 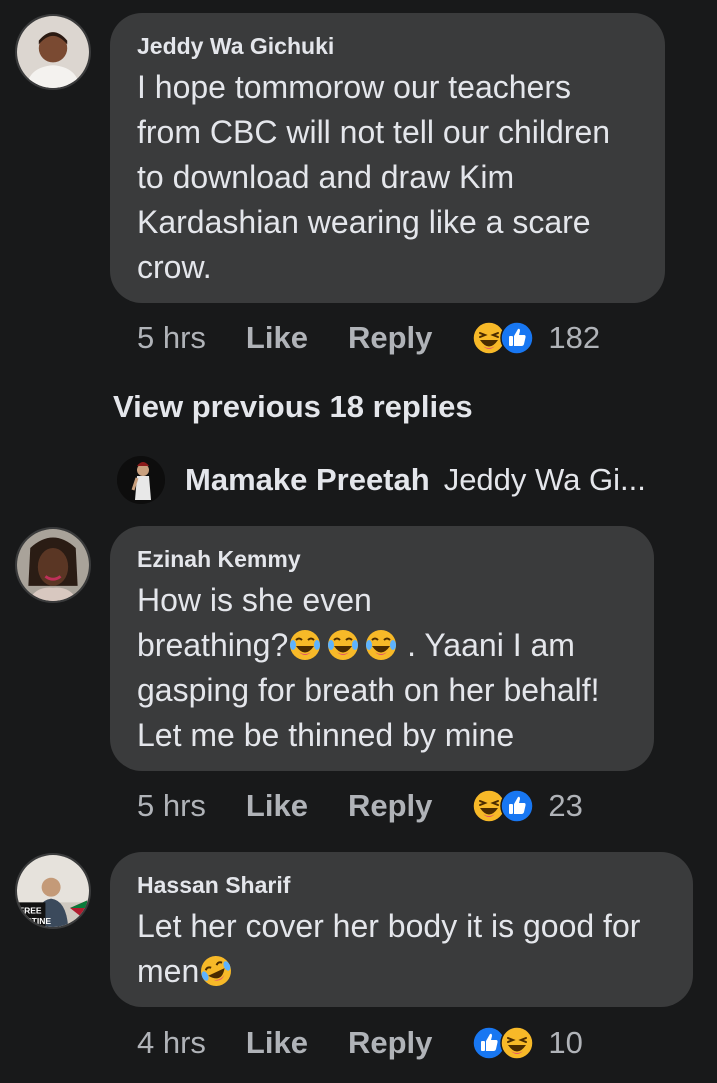 I want to click on haha-icon, so click(x=517, y=1043).